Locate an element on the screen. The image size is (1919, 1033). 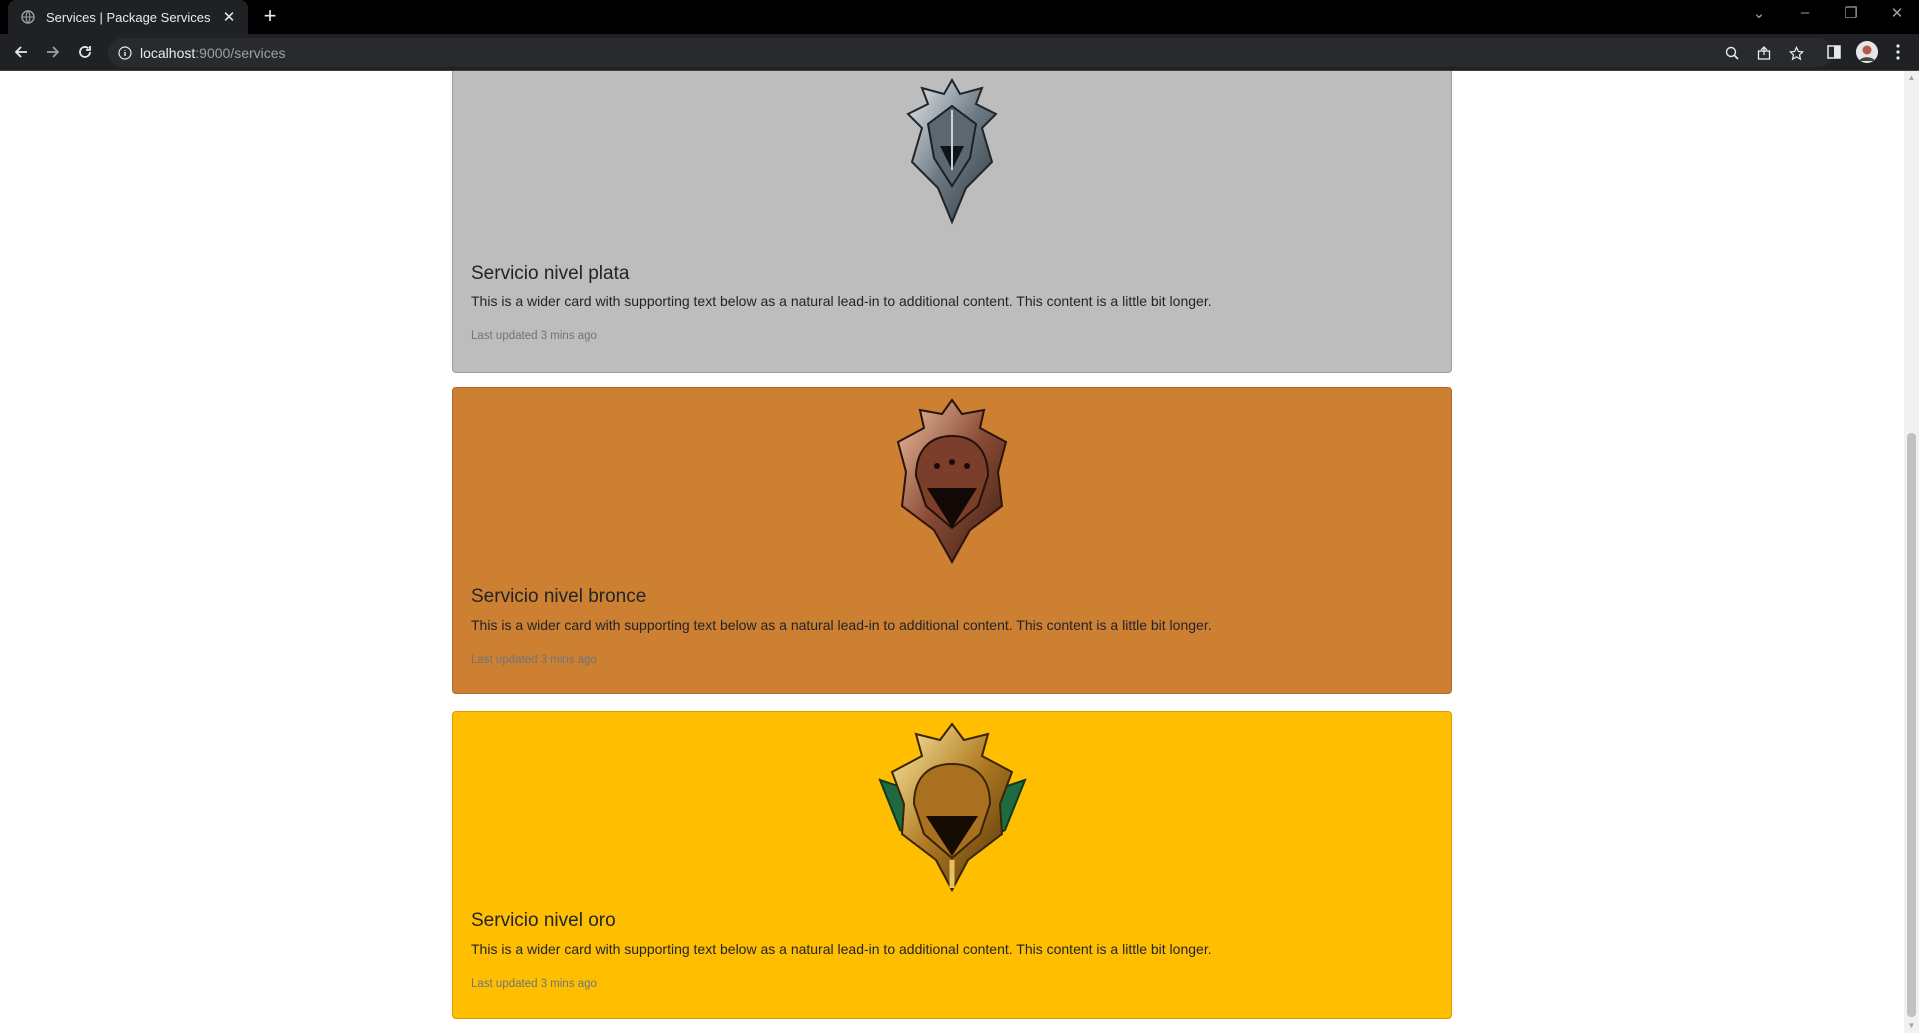
tab-title: Services | Package Services is located at coordinates (128, 17).